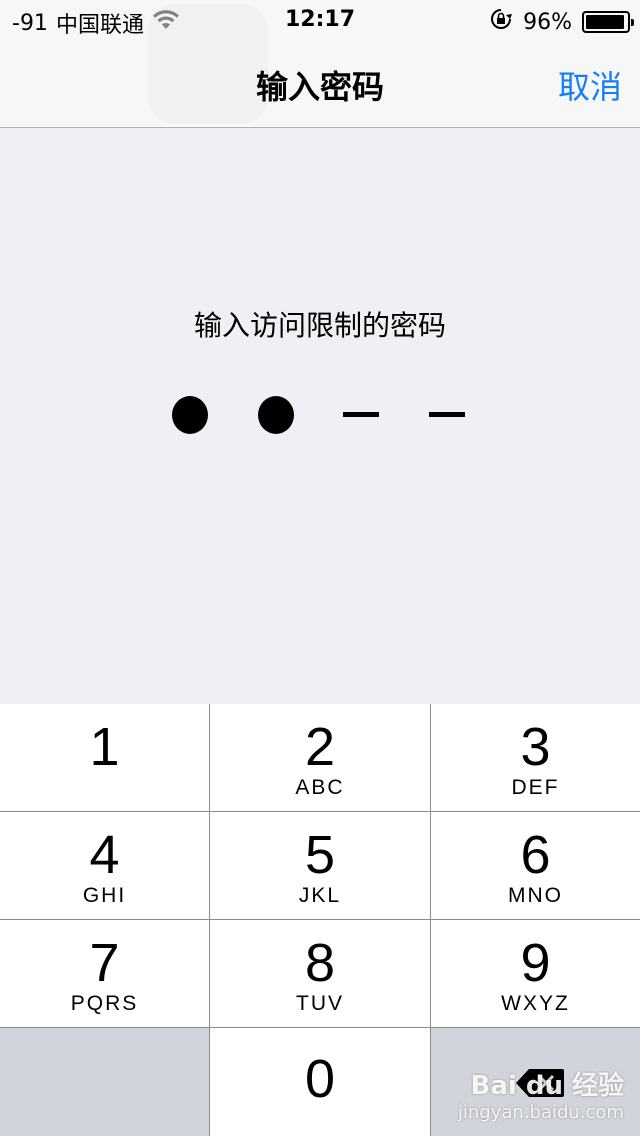 This screenshot has width=640, height=1136. I want to click on key-digit: 3, so click(535, 747).